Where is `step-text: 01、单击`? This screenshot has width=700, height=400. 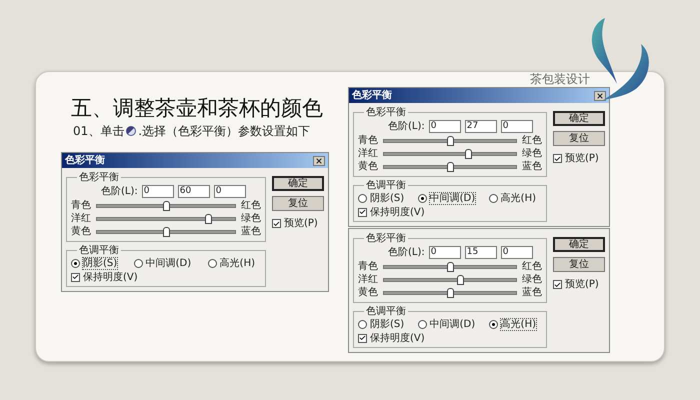 step-text: 01、单击 is located at coordinates (98, 131).